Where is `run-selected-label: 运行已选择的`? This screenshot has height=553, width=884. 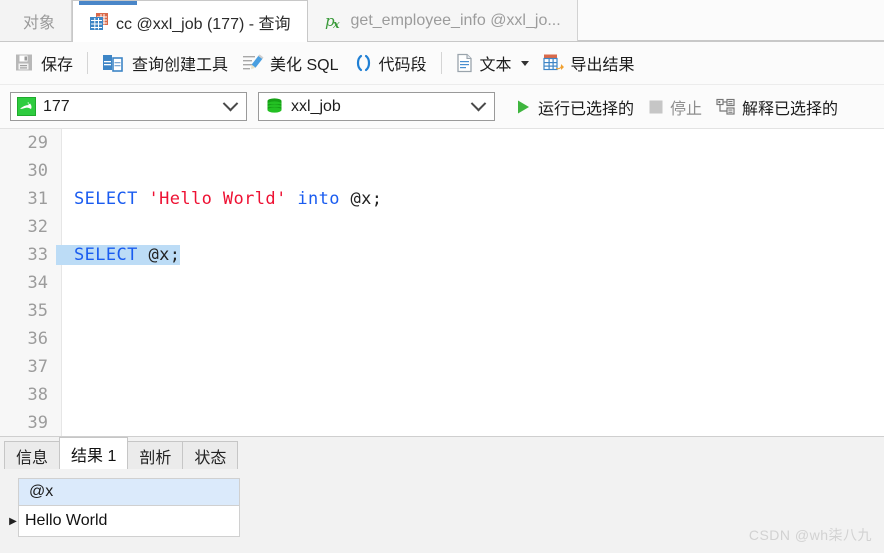 run-selected-label: 运行已选择的 is located at coordinates (586, 109).